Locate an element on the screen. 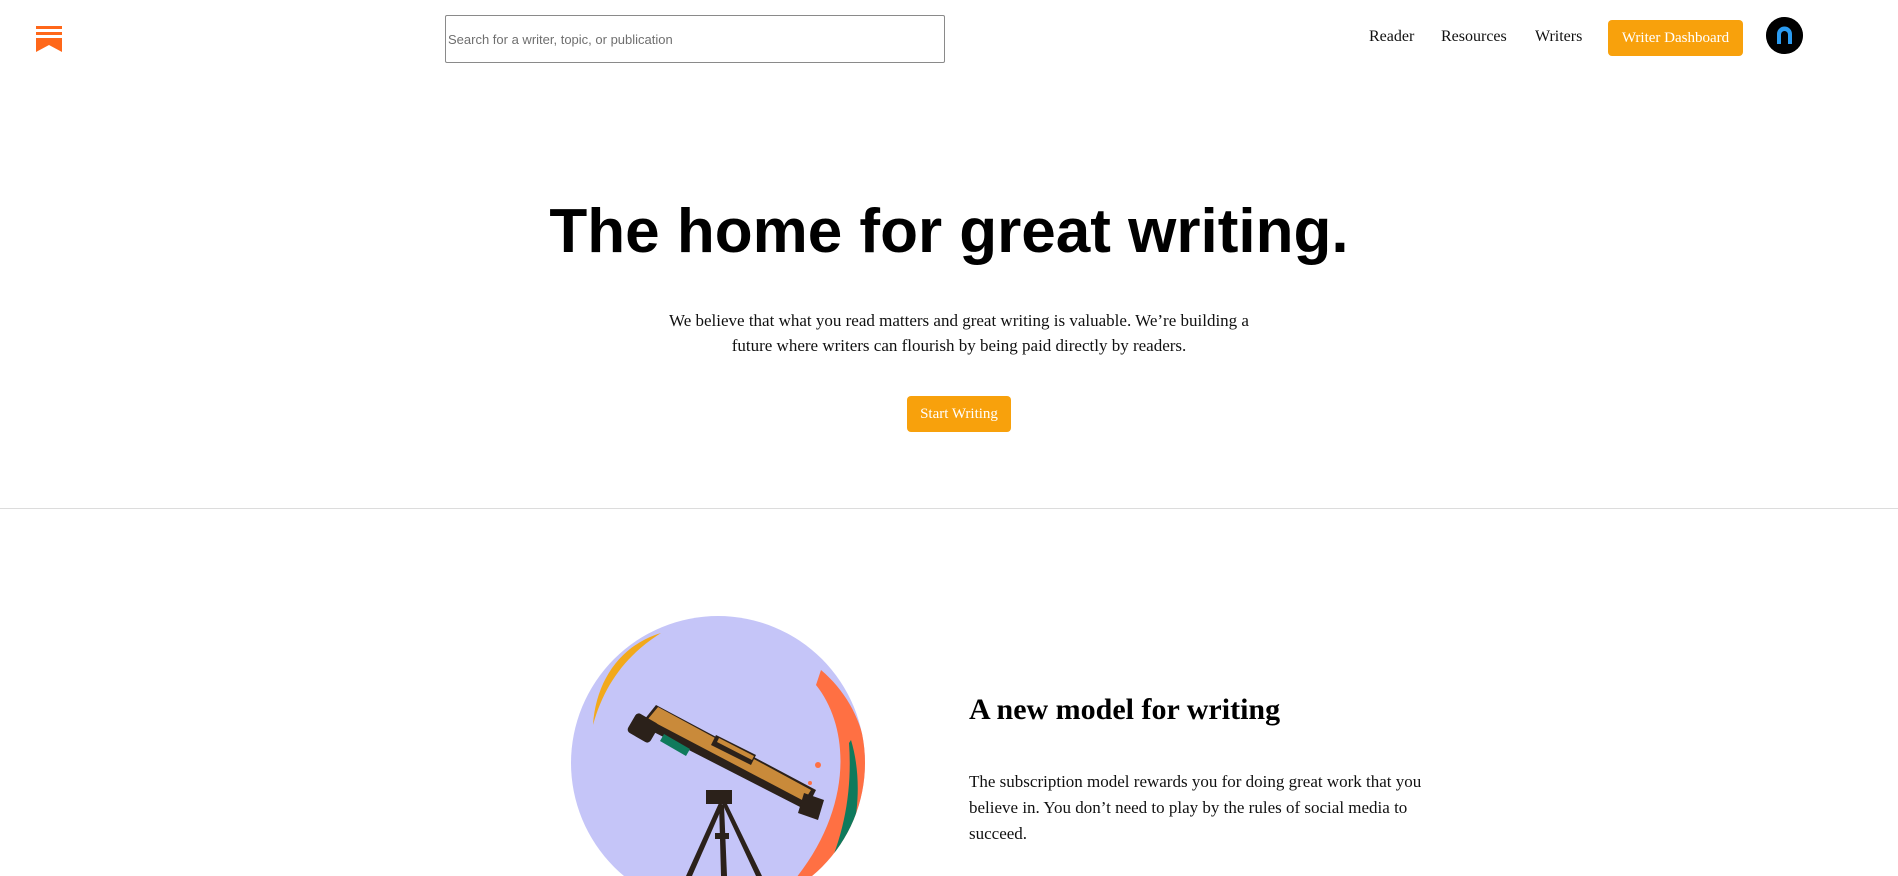 Image resolution: width=1898 pixels, height=876 pixels. nav-resources-link: Resources is located at coordinates (1474, 37).